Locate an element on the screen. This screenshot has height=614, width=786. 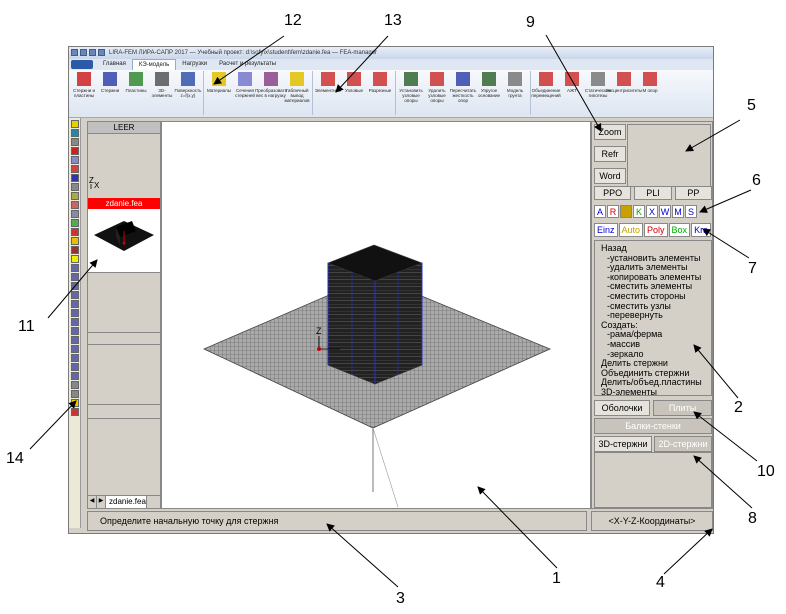
ribbon-button: Элементные is located at coordinates (328, 92).